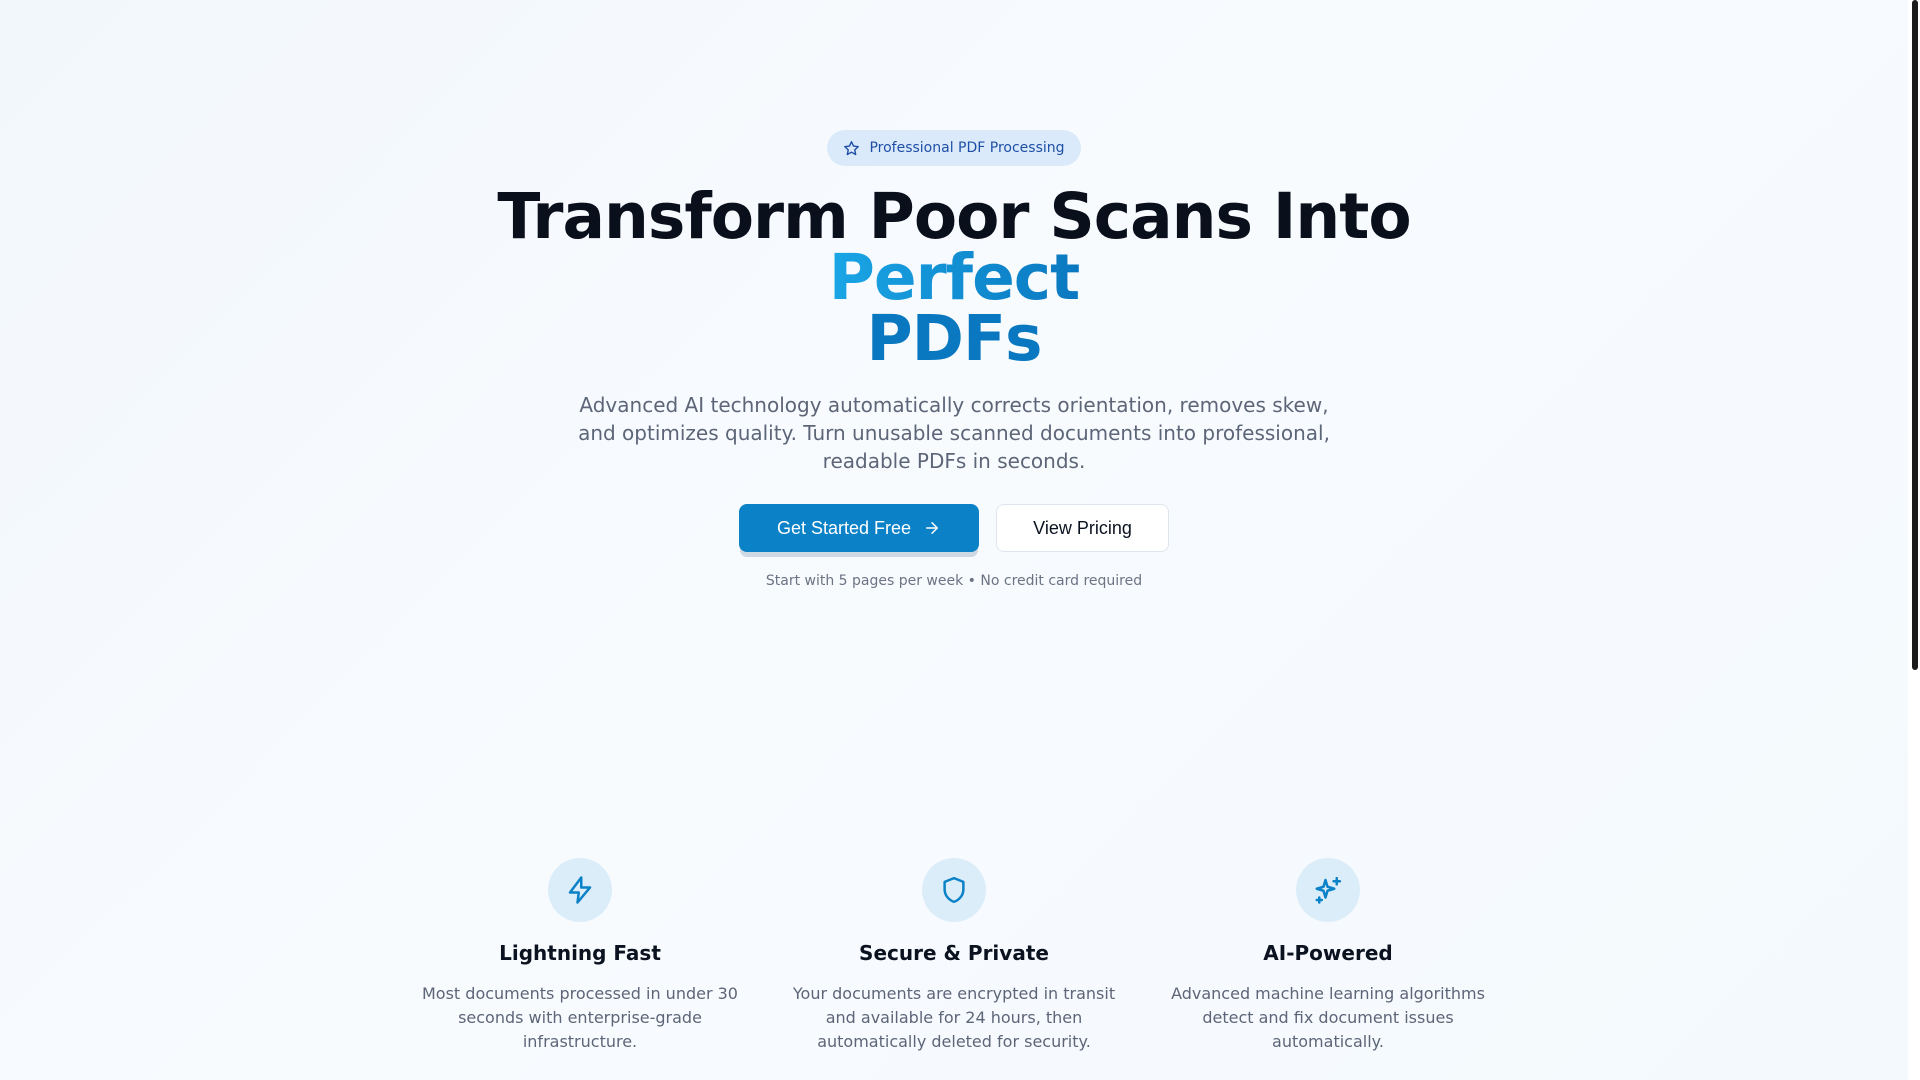 This screenshot has width=1920, height=1080. Describe the element at coordinates (851, 148) in the screenshot. I see `star-icon` at that location.